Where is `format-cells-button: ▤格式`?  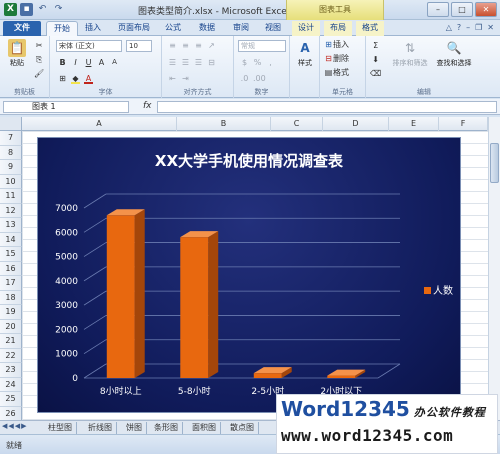
format-cells-button: ▤格式 is located at coordinates (336, 72).